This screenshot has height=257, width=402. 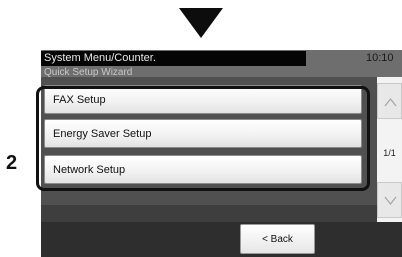 I want to click on page-indicator: 1/1, so click(x=389, y=153).